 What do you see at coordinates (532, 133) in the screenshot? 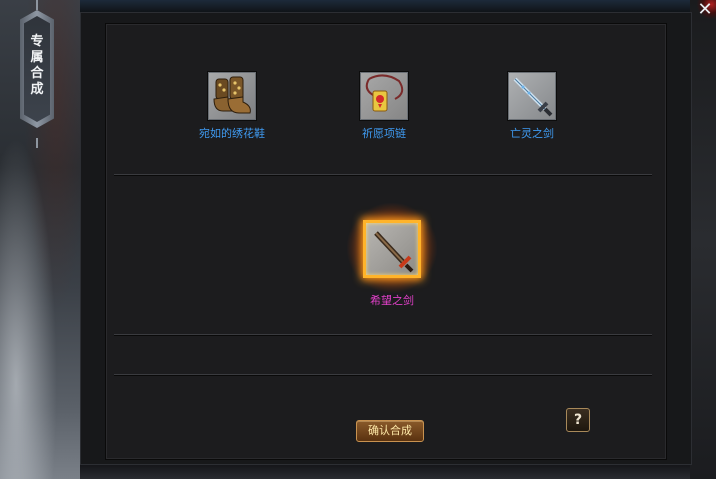
I see `material-name: 亡灵之剑` at bounding box center [532, 133].